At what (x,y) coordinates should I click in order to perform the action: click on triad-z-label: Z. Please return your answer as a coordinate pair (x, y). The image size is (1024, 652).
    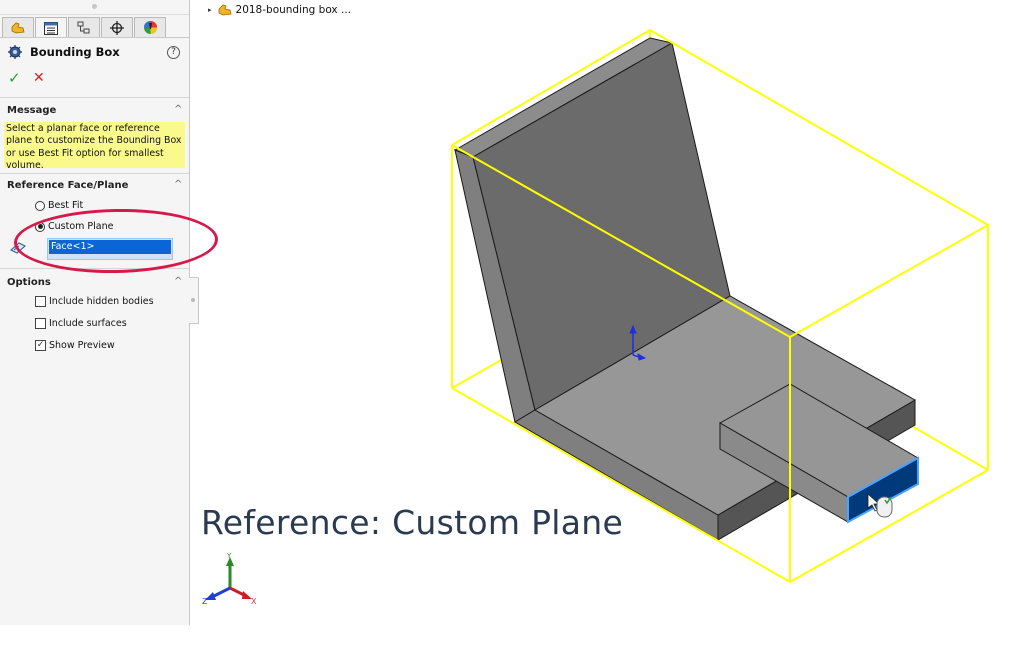
    Looking at the image, I should click on (205, 601).